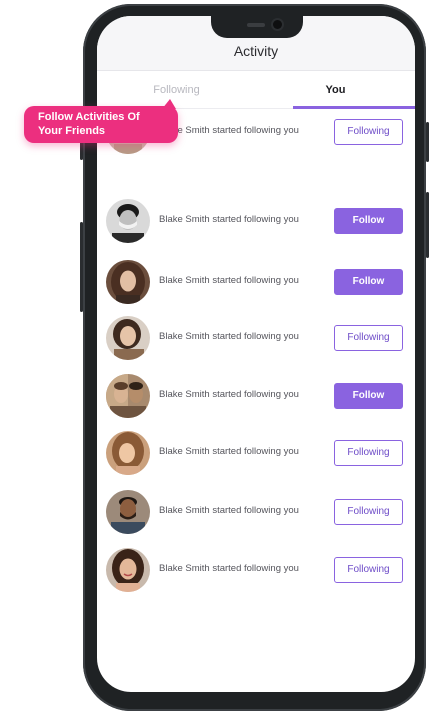  I want to click on tab-following: Following, so click(176, 90).